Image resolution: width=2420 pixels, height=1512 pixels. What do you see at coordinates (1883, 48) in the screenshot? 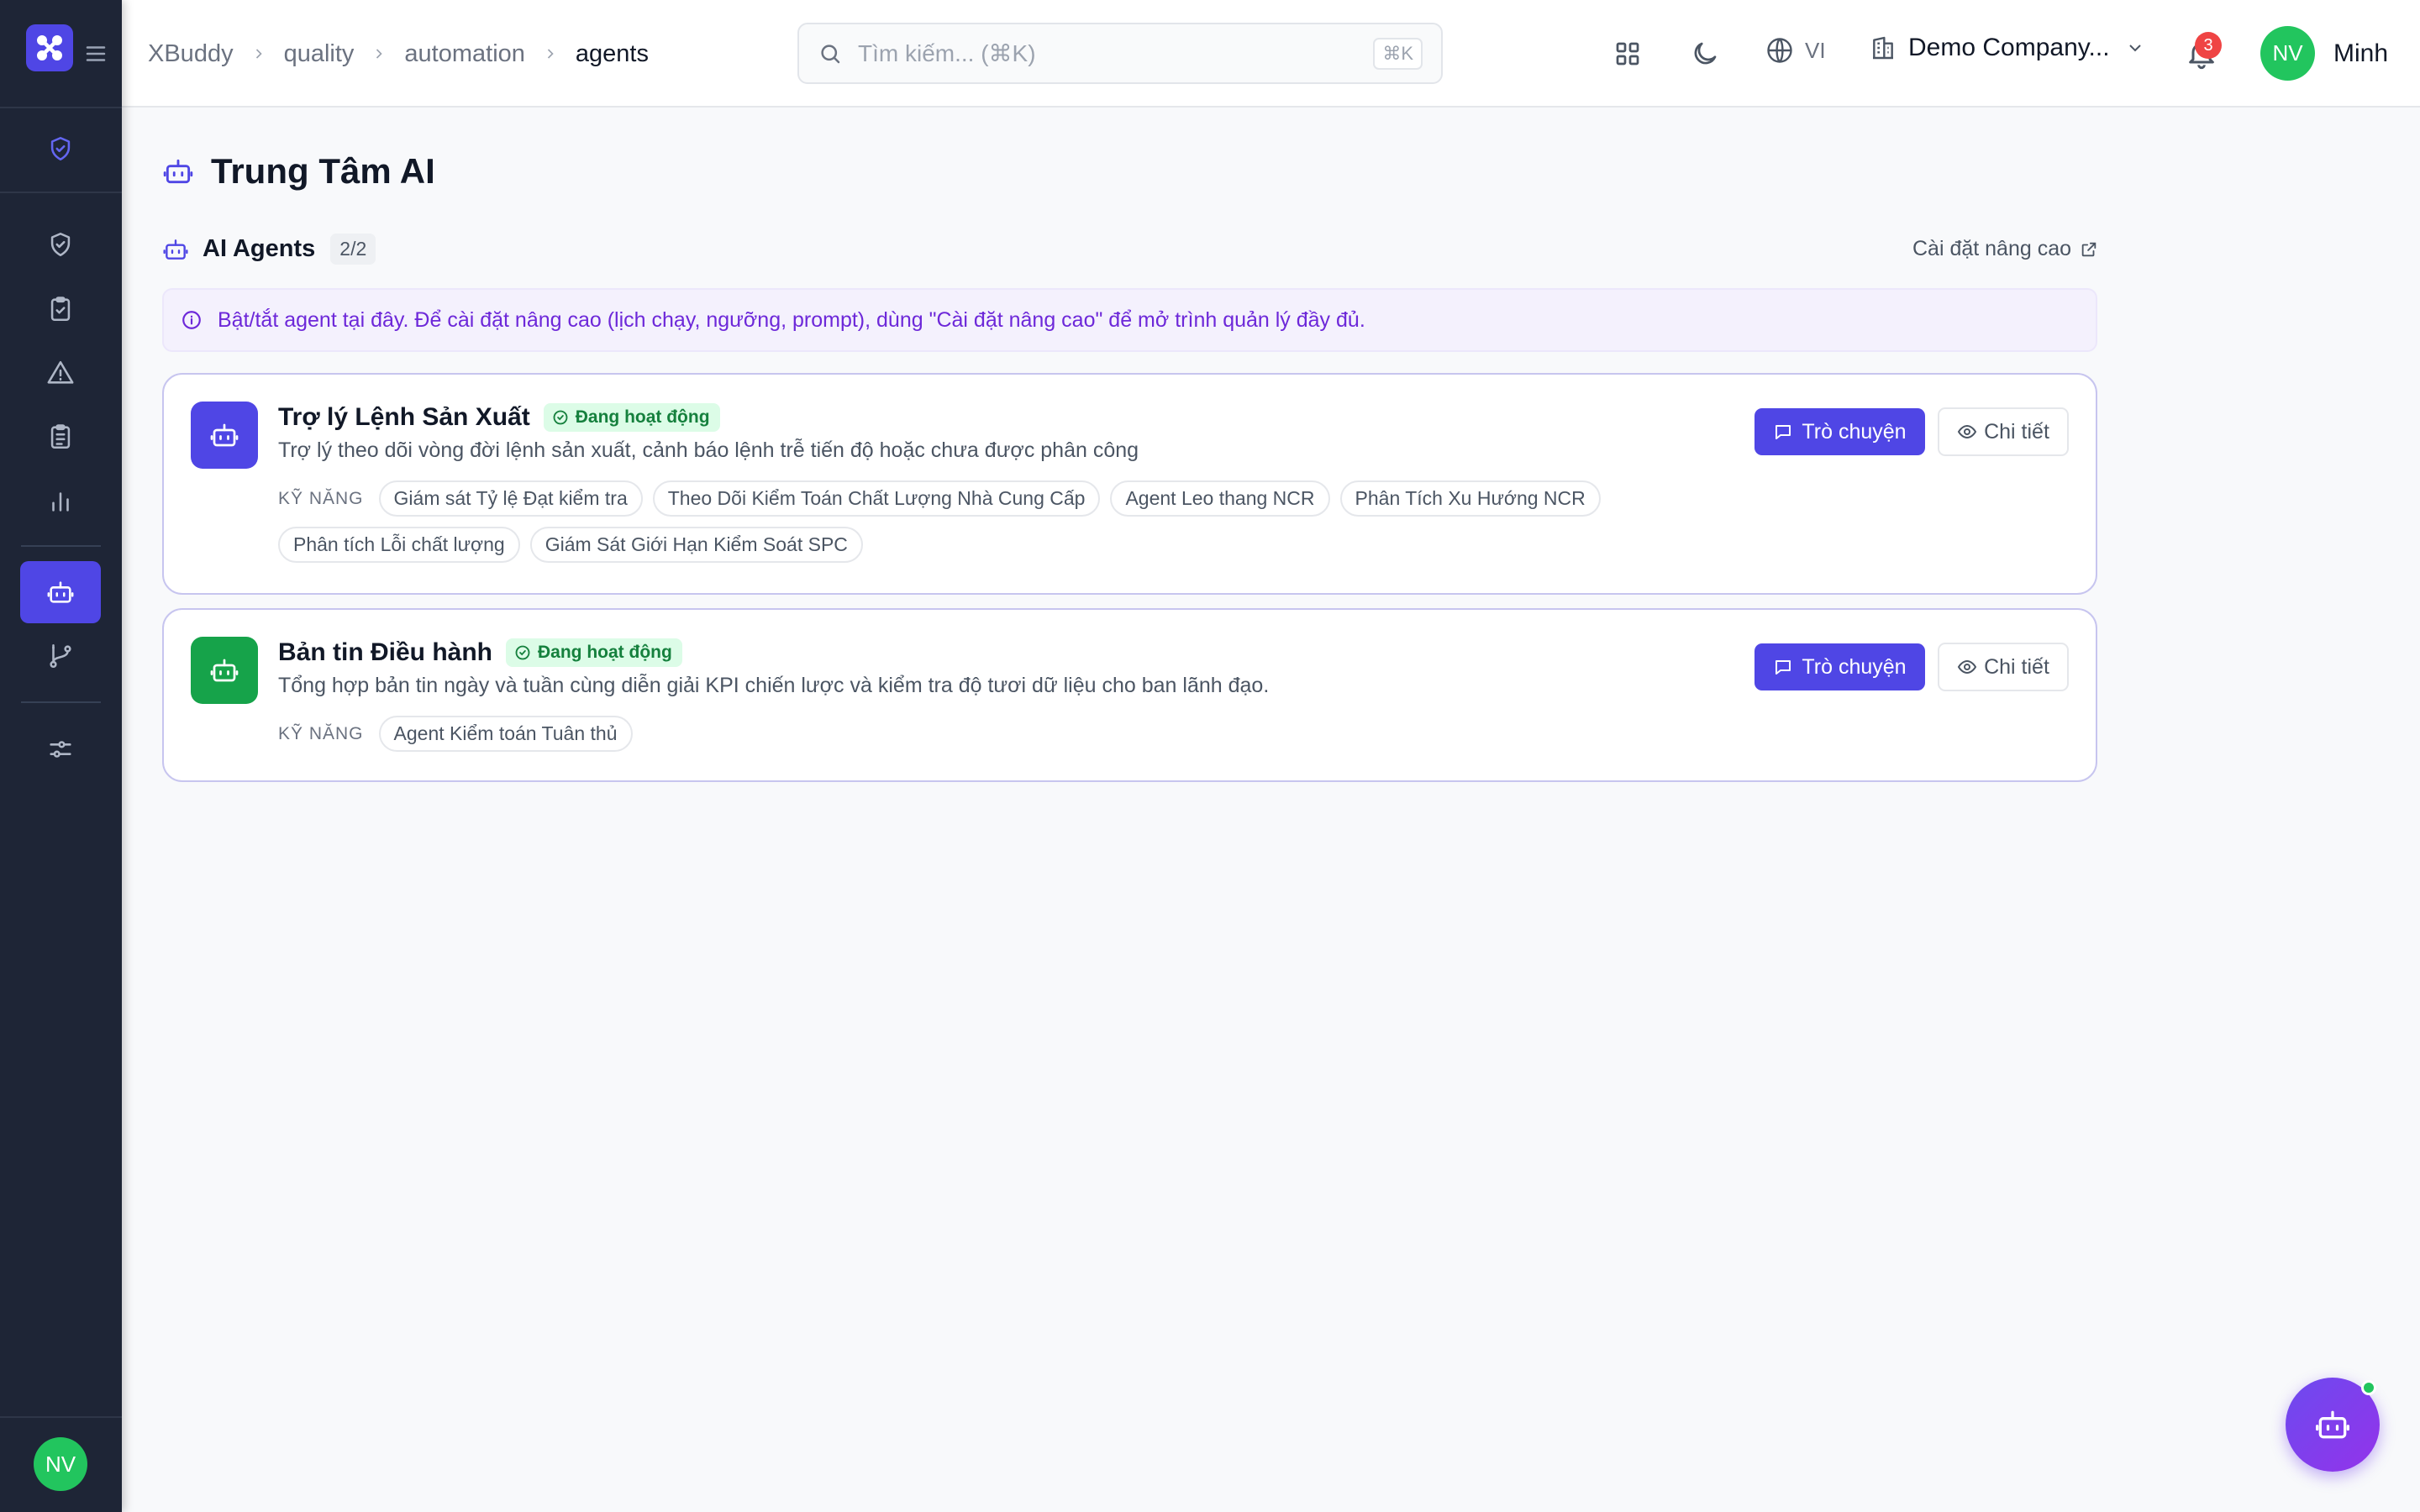
I see `building-icon` at bounding box center [1883, 48].